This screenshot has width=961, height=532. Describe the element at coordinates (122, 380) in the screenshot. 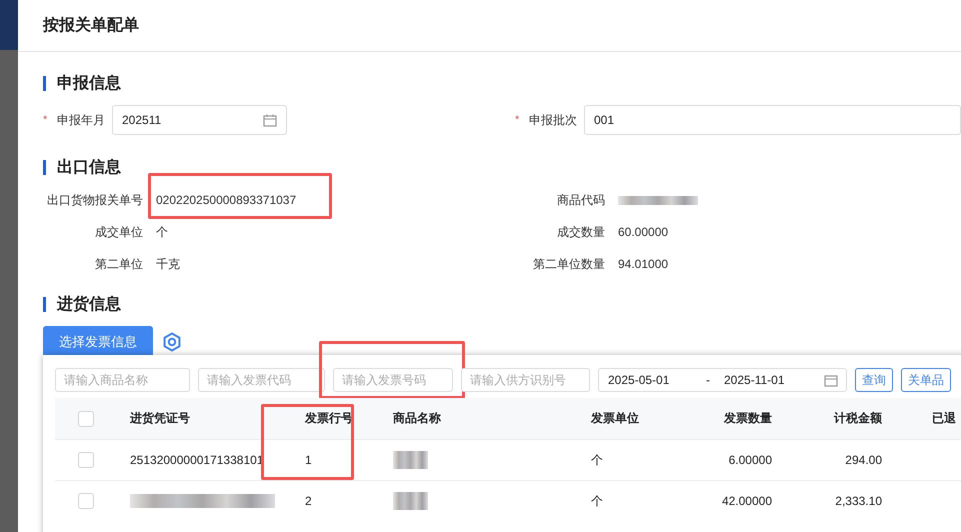

I see `search-field: 请输入商品名称` at that location.